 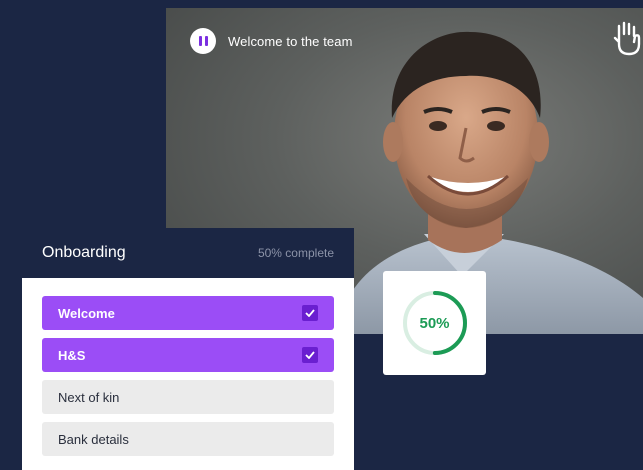 I want to click on pause-icon-bar, so click(x=206, y=41).